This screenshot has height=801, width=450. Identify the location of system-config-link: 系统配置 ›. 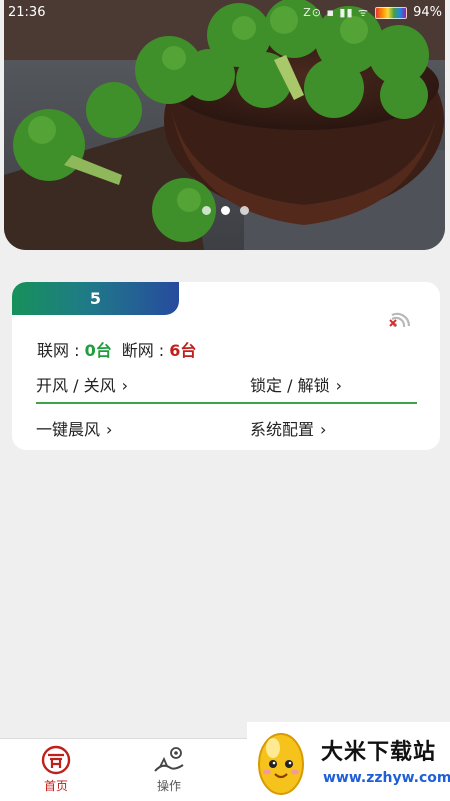
(288, 428).